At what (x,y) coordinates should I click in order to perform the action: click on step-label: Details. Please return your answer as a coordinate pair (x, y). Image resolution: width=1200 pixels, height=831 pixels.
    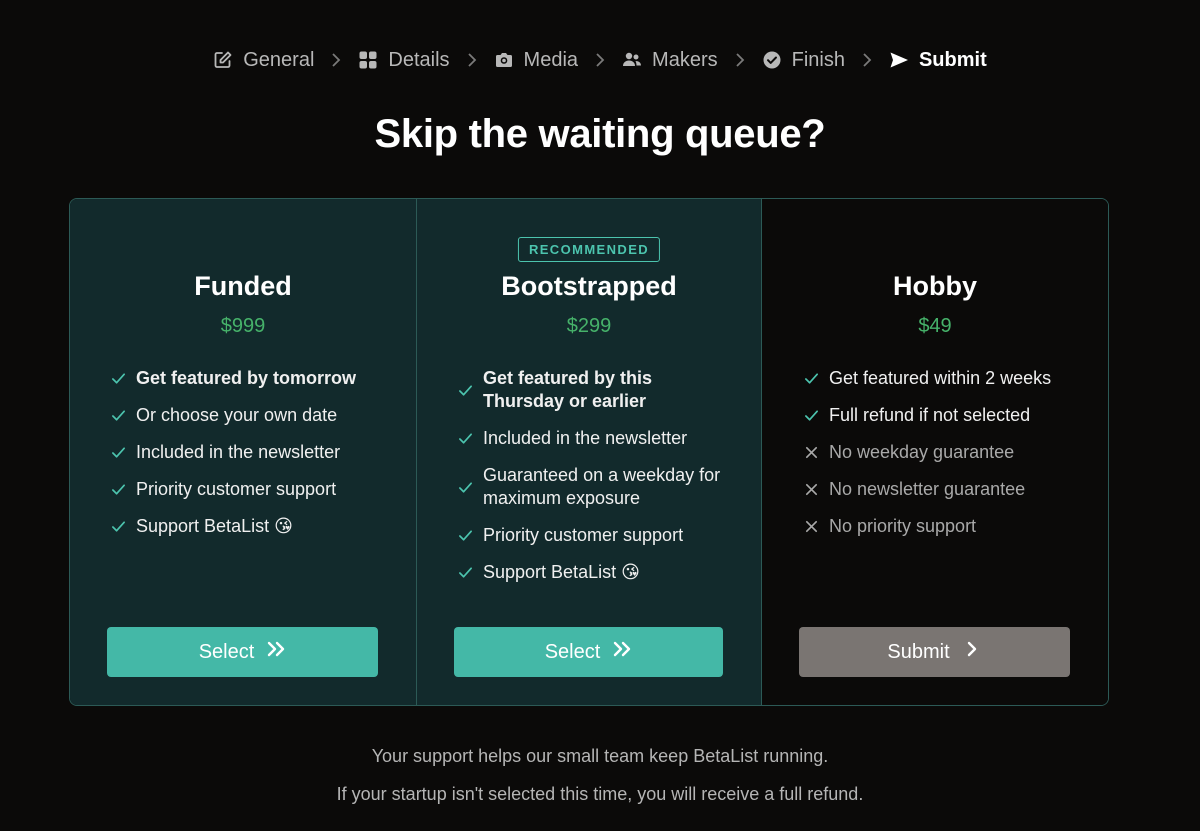
    Looking at the image, I should click on (419, 59).